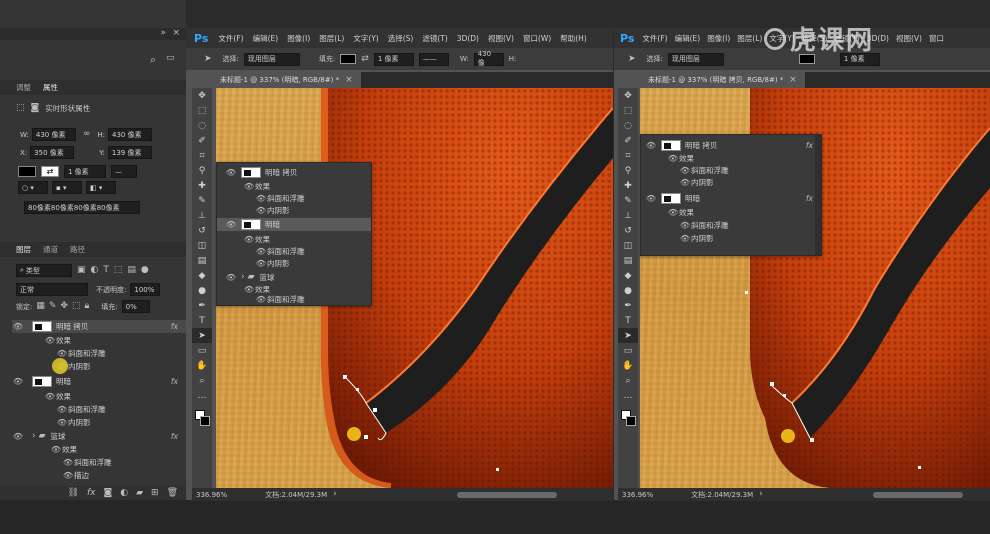 Image resolution: width=990 pixels, height=534 pixels. What do you see at coordinates (749, 38) in the screenshot?
I see `menu-layer: 图层(L)` at bounding box center [749, 38].